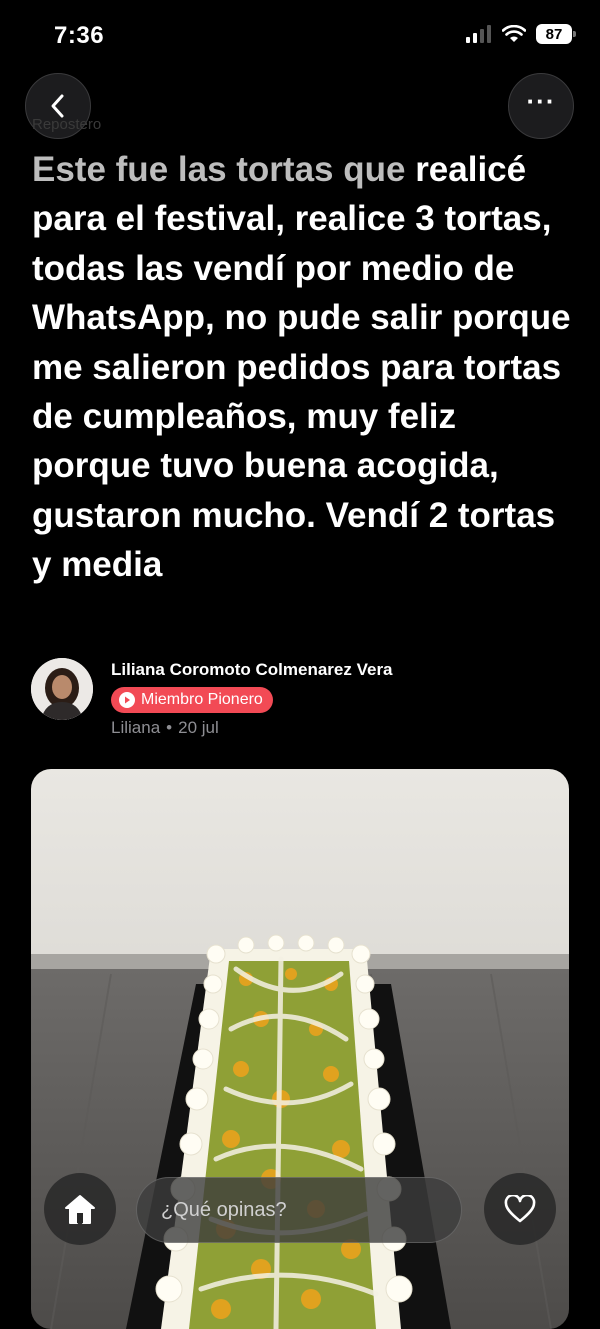 Image resolution: width=600 pixels, height=1329 pixels. What do you see at coordinates (136, 727) in the screenshot?
I see `author-username: Liliana` at bounding box center [136, 727].